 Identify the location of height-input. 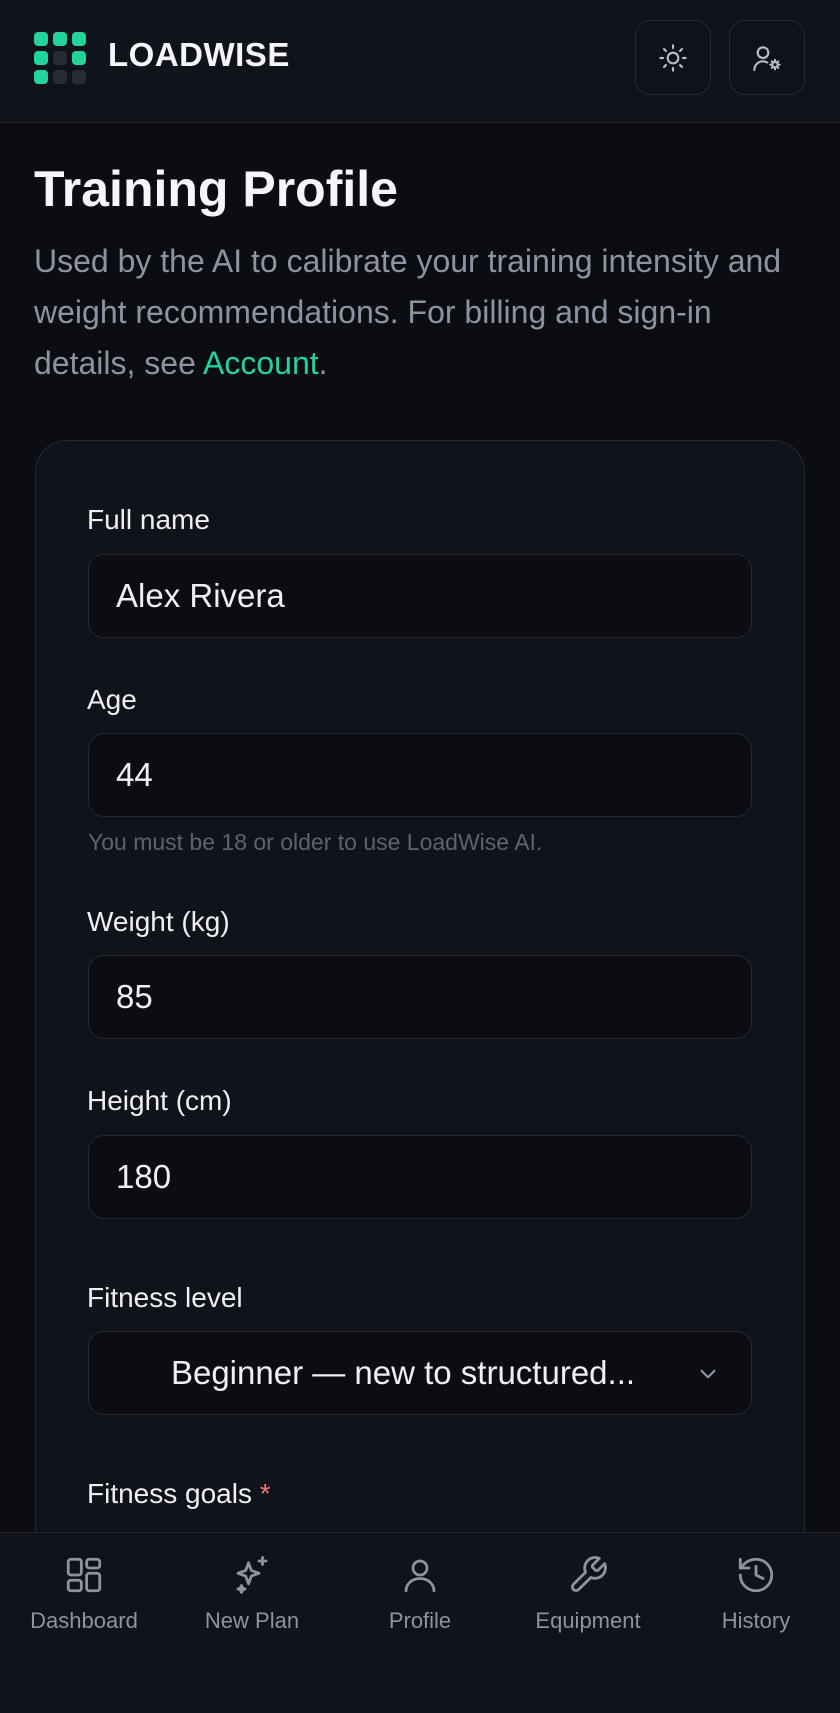
(420, 1177).